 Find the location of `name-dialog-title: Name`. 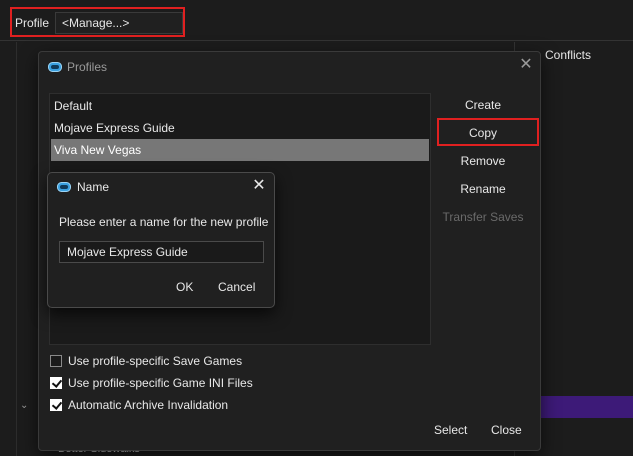

name-dialog-title: Name is located at coordinates (93, 187).